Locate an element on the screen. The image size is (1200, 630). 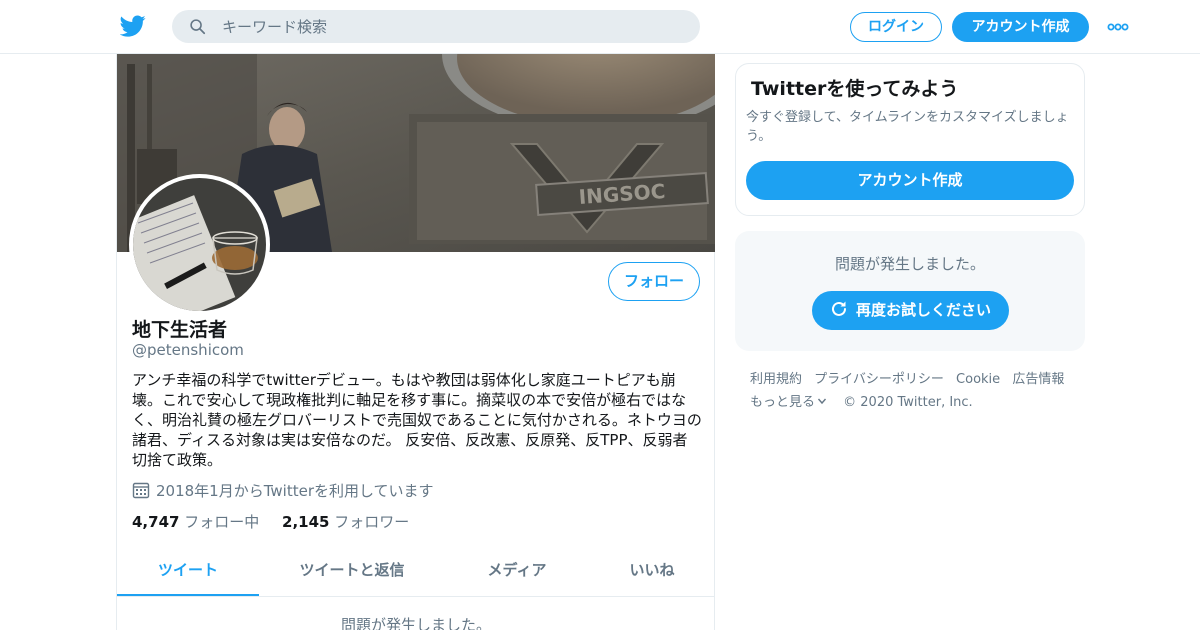
tab-media: メディア is located at coordinates (517, 573).